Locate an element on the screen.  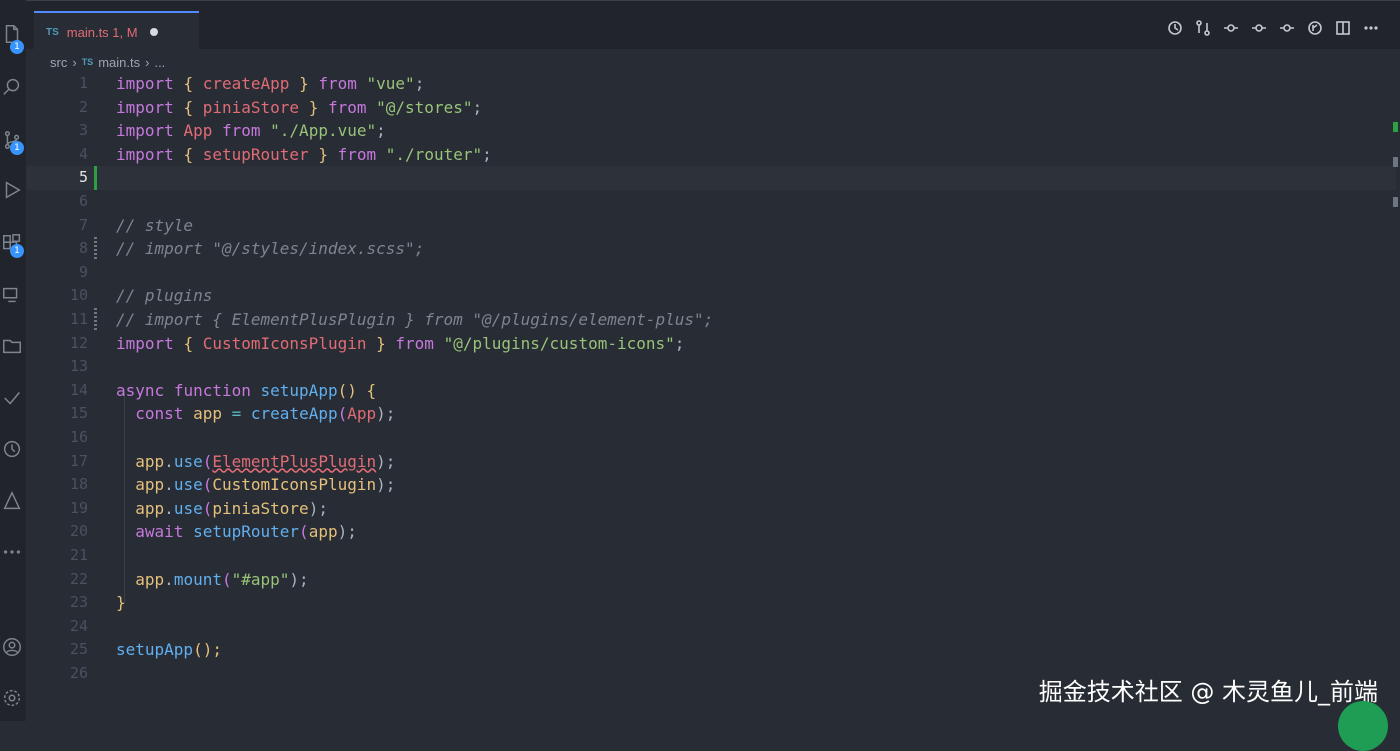
error-token: ElementPlusPlugin is located at coordinates (294, 461).